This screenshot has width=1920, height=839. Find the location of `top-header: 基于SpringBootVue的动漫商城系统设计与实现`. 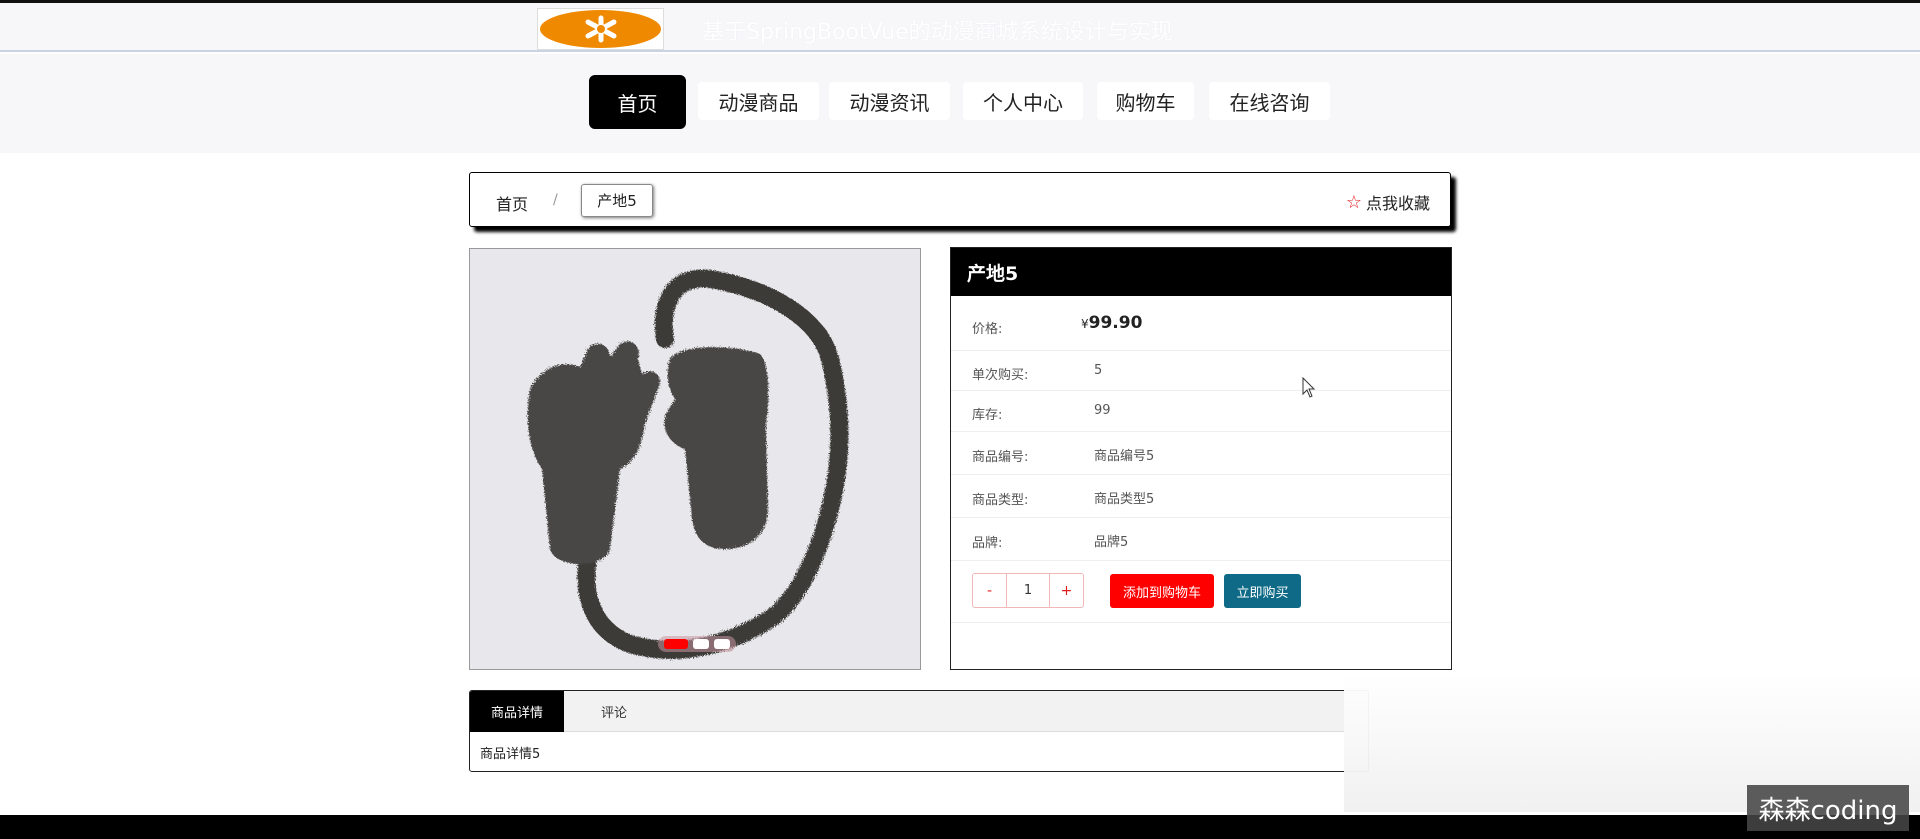

top-header: 基于SpringBootVue的动漫商城系统设计与实现 is located at coordinates (960, 26).